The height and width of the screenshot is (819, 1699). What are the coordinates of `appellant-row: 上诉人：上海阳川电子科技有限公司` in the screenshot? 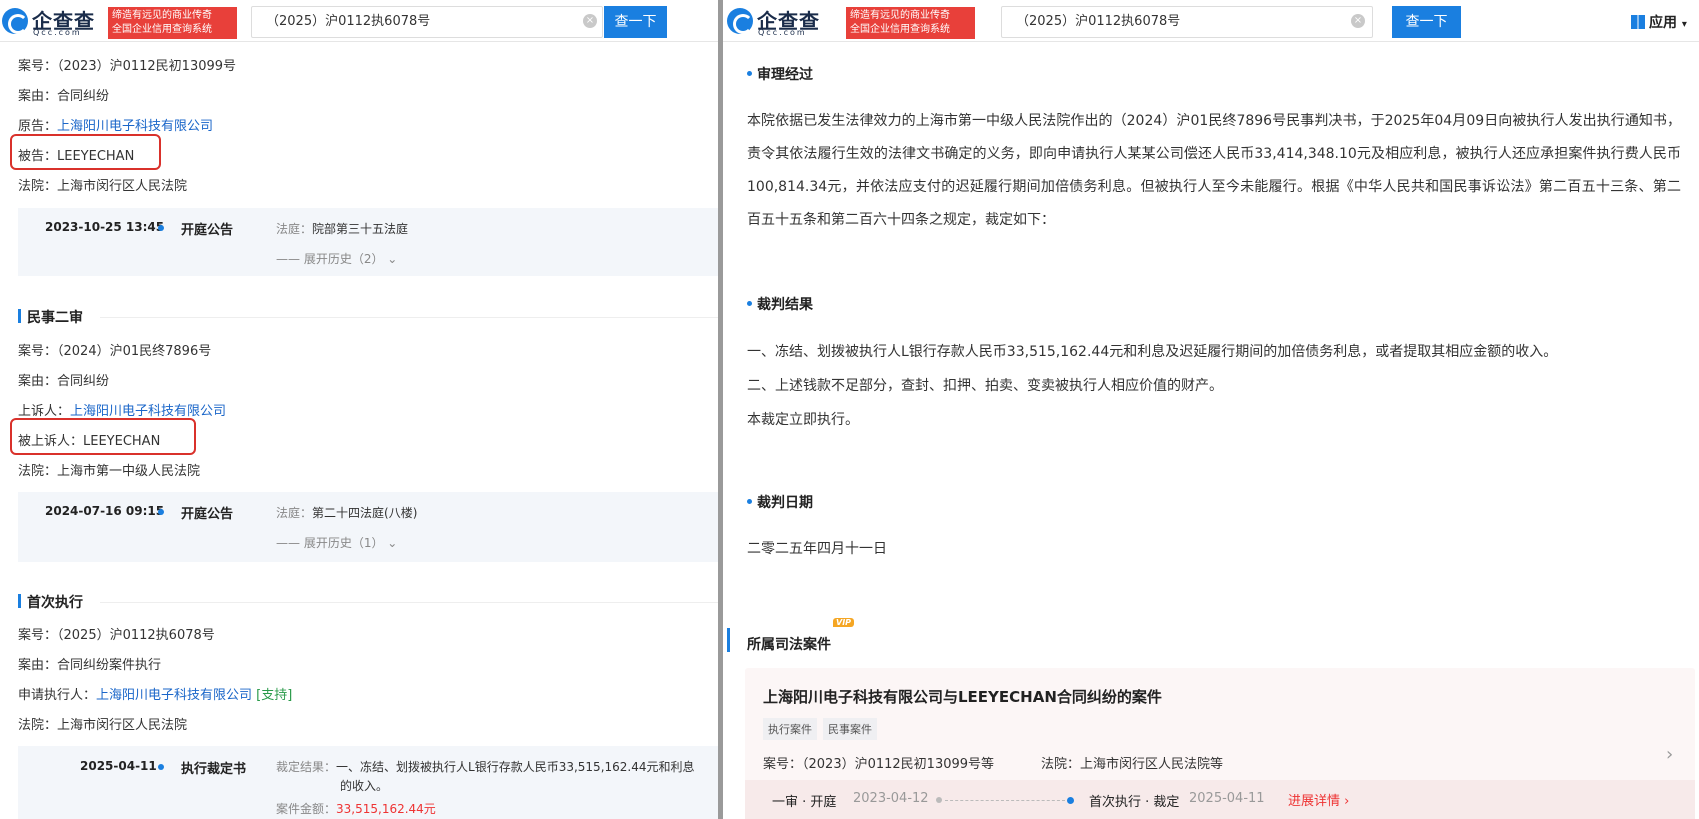 It's located at (122, 409).